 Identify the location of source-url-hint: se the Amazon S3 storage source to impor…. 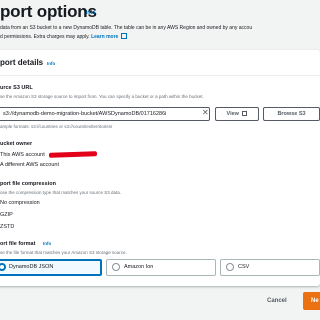
(102, 96).